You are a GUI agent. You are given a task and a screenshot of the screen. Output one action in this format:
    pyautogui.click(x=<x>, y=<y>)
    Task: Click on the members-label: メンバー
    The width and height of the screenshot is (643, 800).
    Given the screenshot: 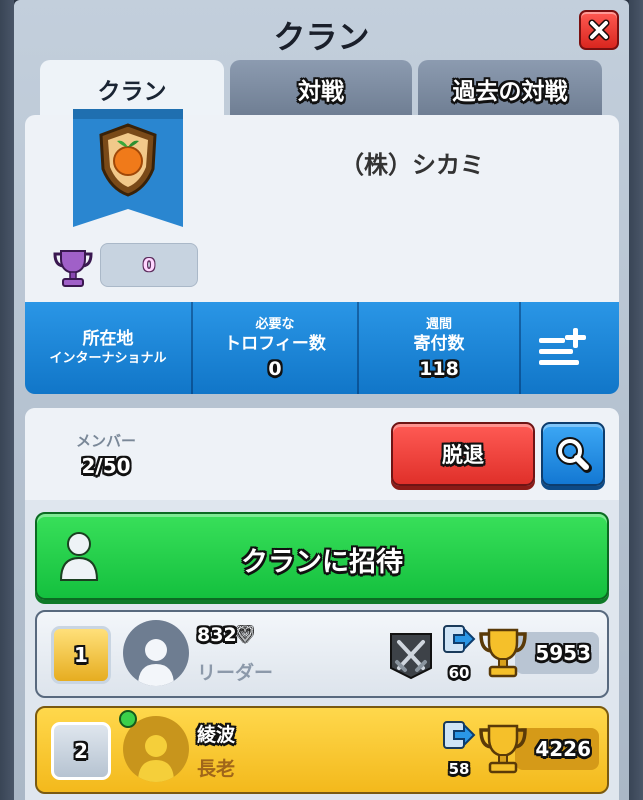 What is the action you would take?
    pyautogui.click(x=105, y=441)
    